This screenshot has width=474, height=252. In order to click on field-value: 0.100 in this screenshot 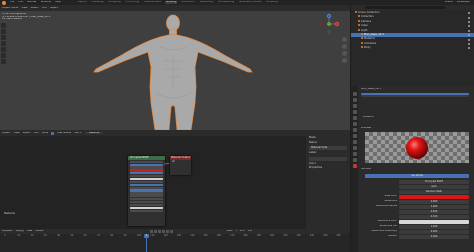, I will do `click(434, 217)`.